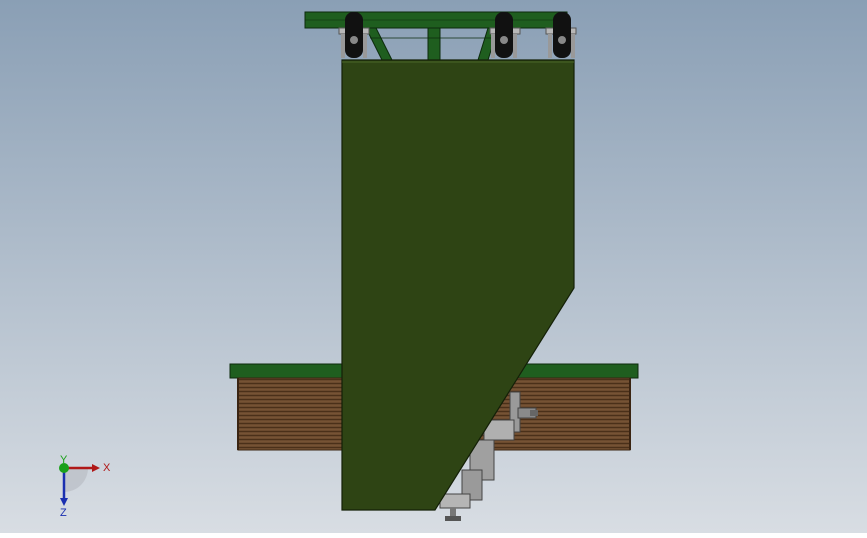  Describe the element at coordinates (562, 35) in the screenshot. I see `wheel-right` at that location.